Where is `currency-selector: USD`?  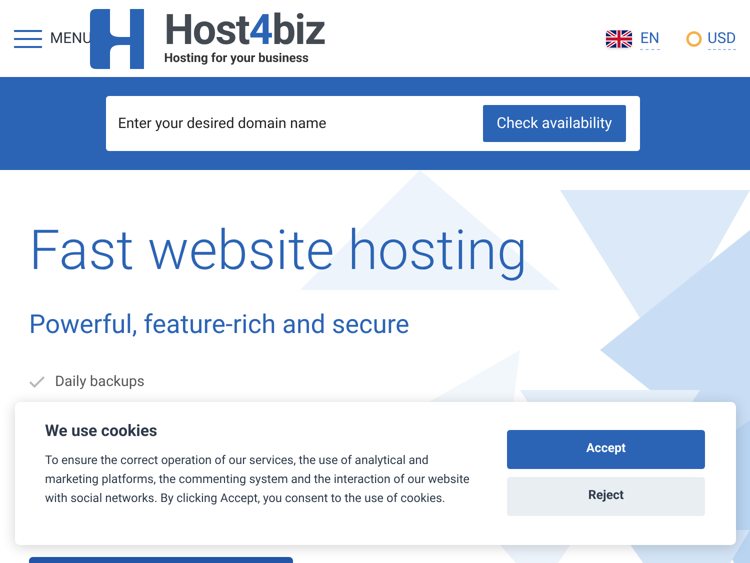
currency-selector: USD is located at coordinates (711, 38).